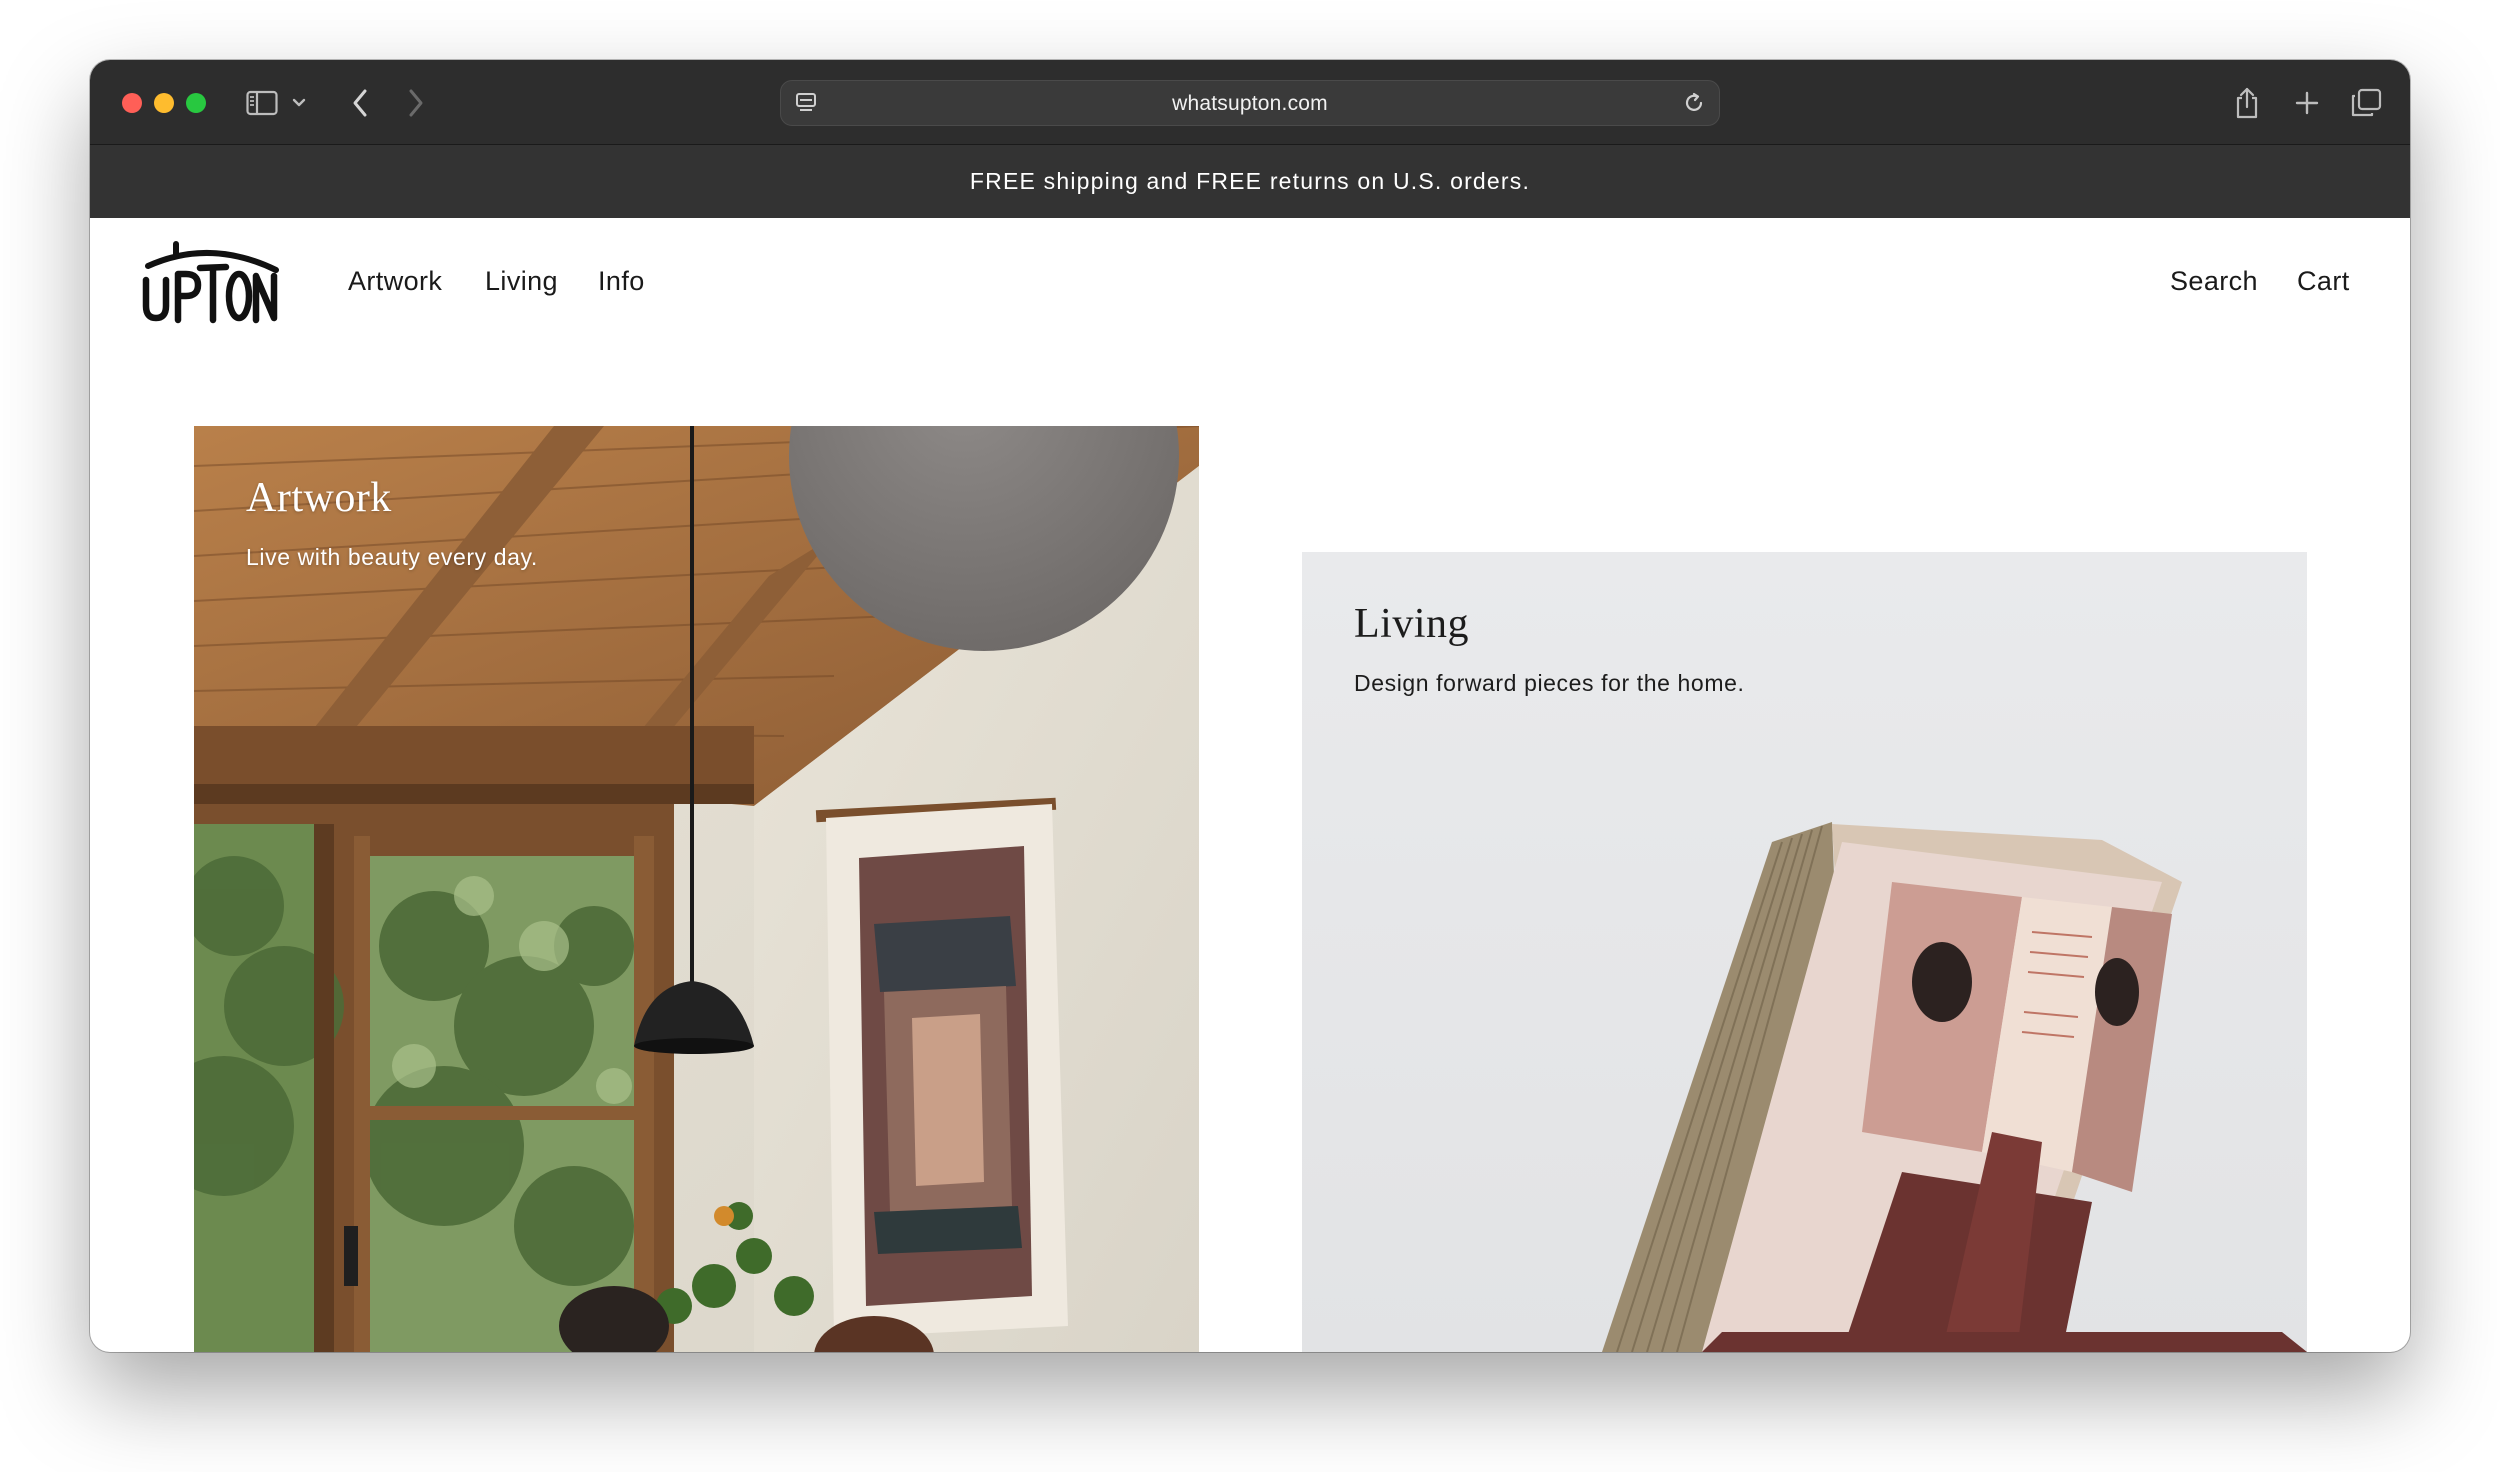  I want to click on living-card-subtitle: Design forward pieces for the home., so click(1549, 683).